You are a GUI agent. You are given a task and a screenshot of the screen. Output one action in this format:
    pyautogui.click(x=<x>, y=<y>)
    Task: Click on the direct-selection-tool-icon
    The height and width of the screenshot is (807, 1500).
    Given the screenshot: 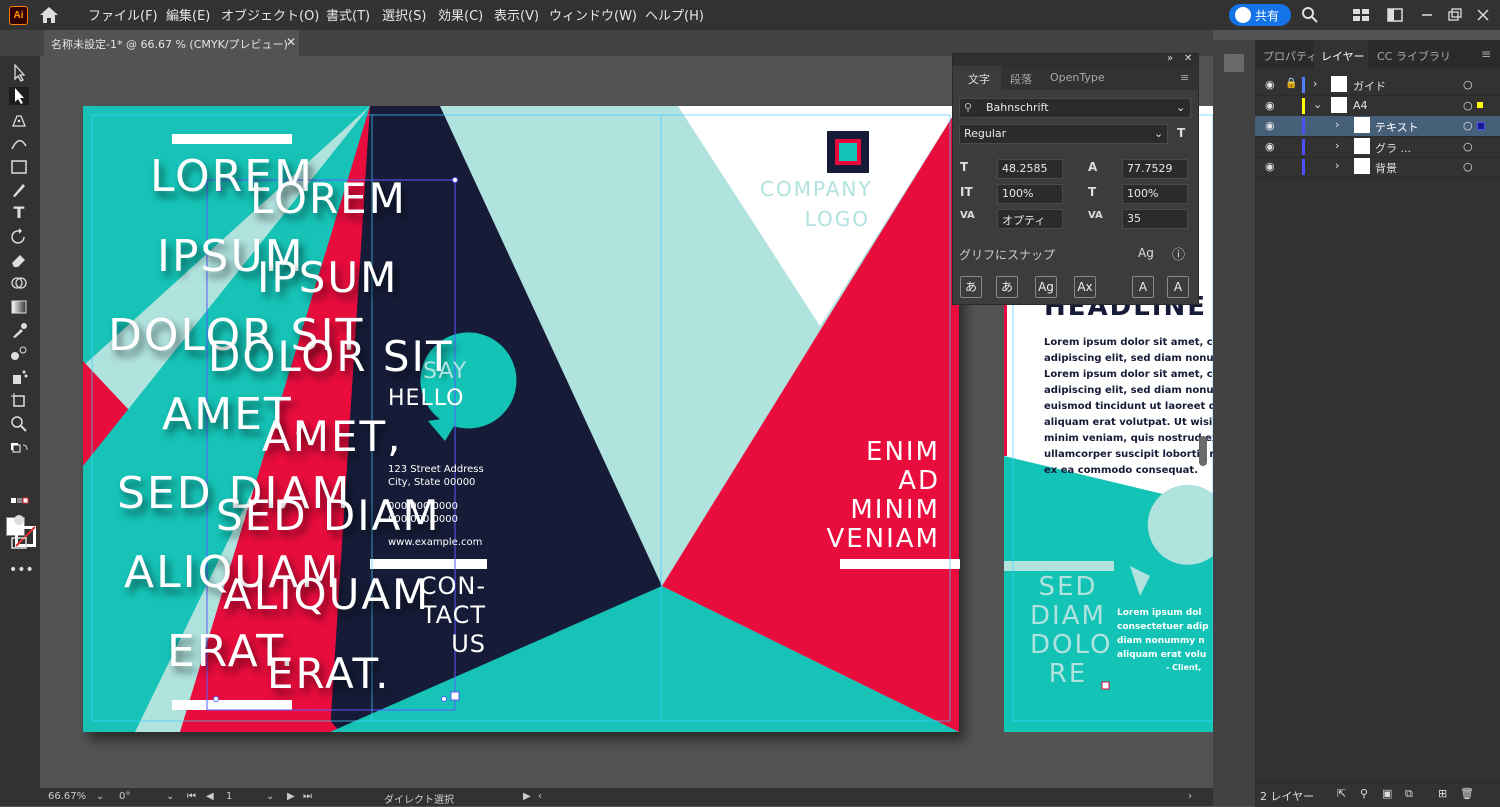 What is the action you would take?
    pyautogui.click(x=19, y=96)
    